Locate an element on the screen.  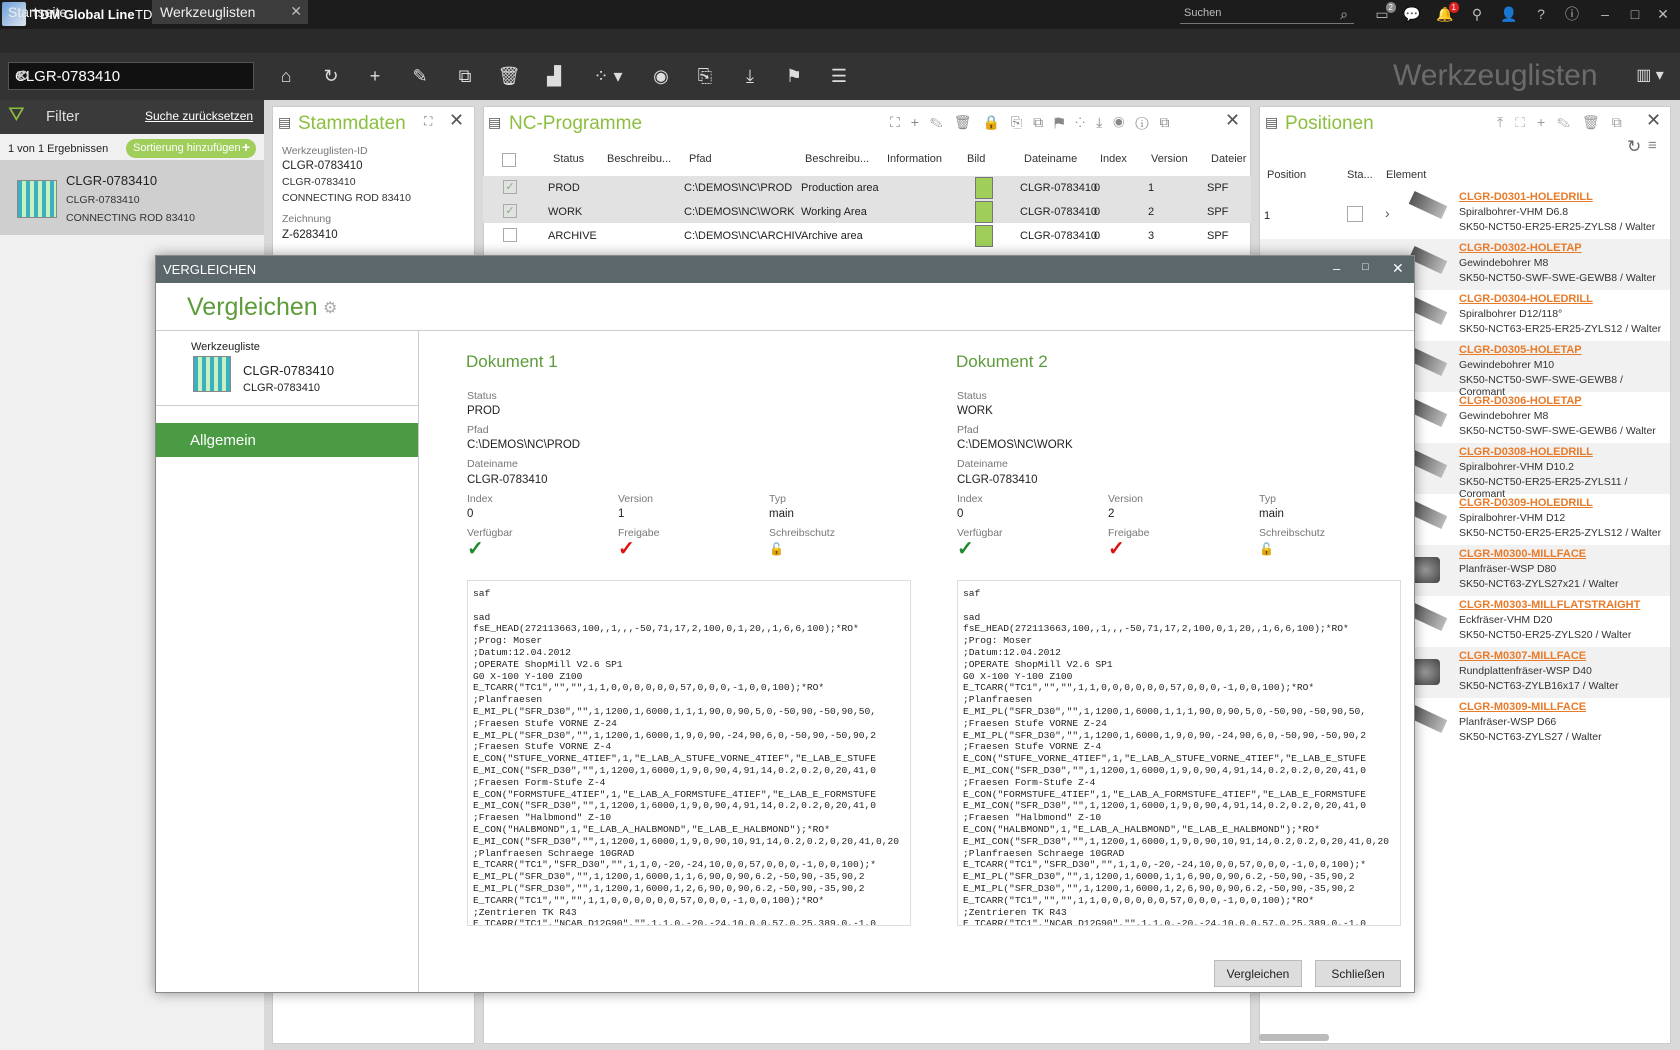
doc1-status: PROD is located at coordinates (484, 411).